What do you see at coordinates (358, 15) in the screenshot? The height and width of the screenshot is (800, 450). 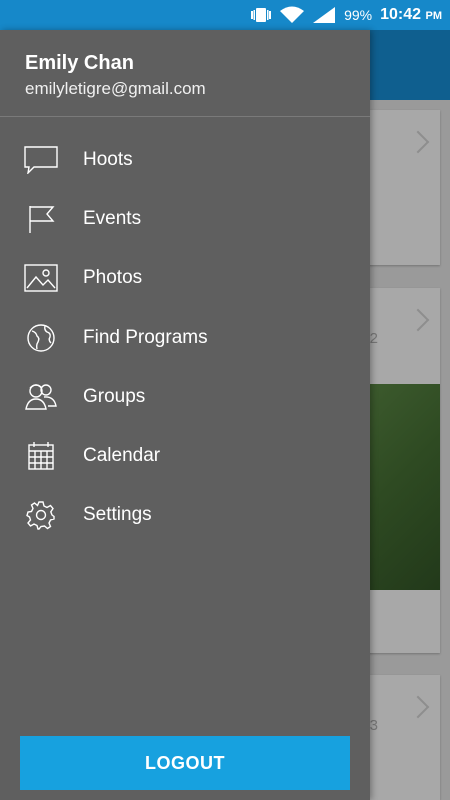 I see `battery-percent: 99%` at bounding box center [358, 15].